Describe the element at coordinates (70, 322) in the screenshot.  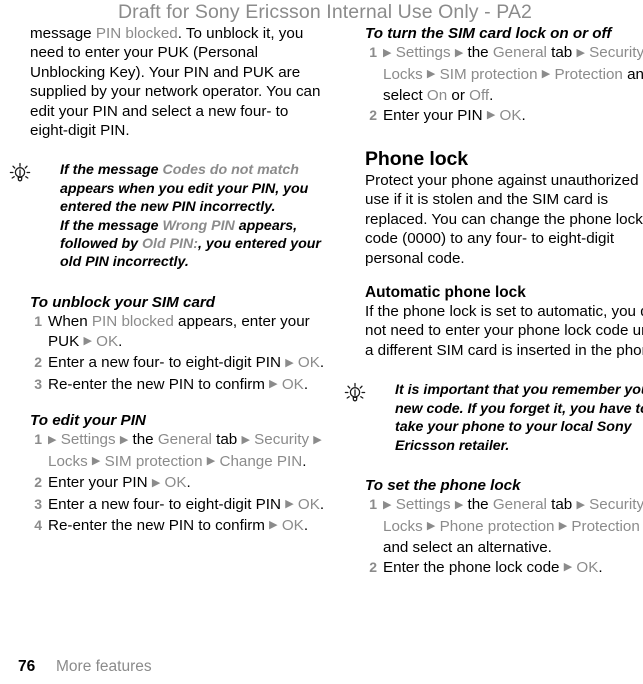
I see `step-text-a: When` at that location.